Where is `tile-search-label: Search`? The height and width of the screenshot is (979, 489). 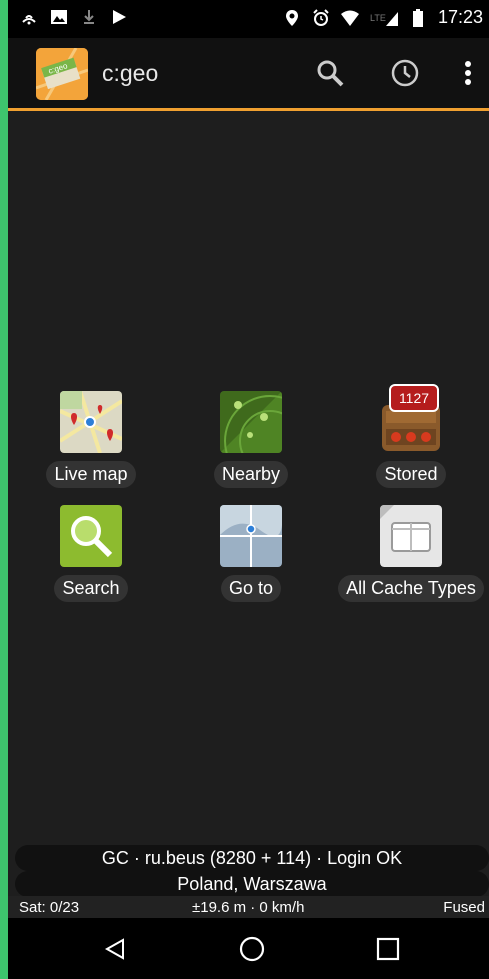 tile-search-label: Search is located at coordinates (91, 588).